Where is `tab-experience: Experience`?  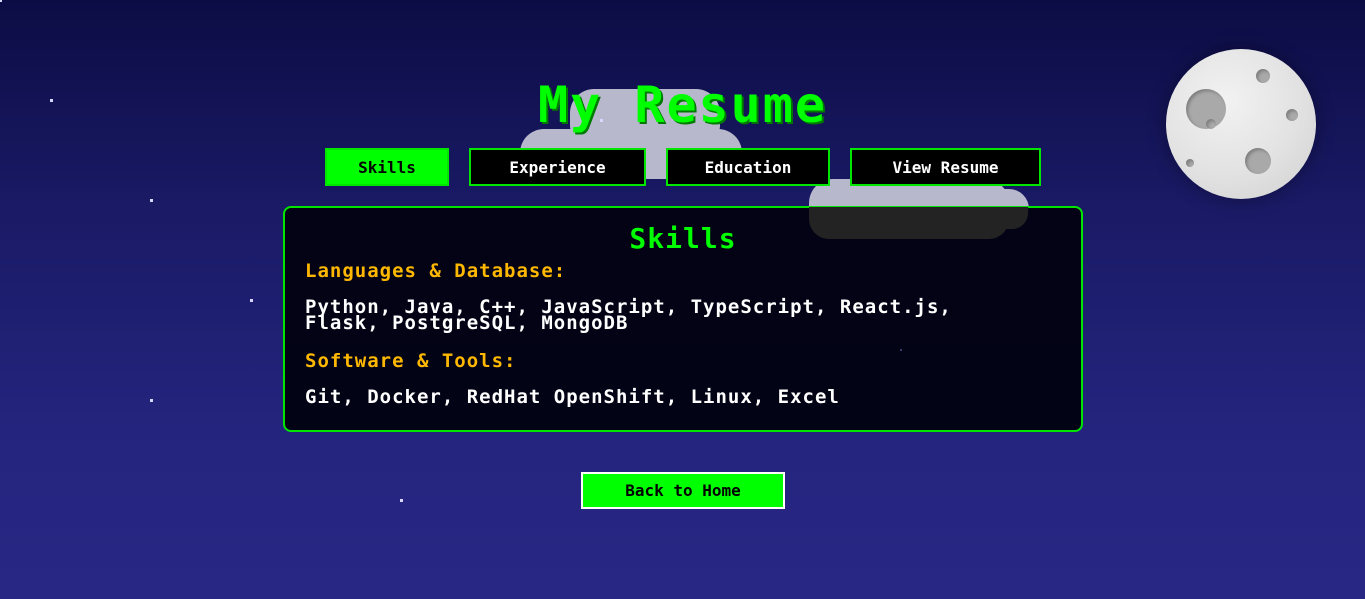
tab-experience: Experience is located at coordinates (557, 167).